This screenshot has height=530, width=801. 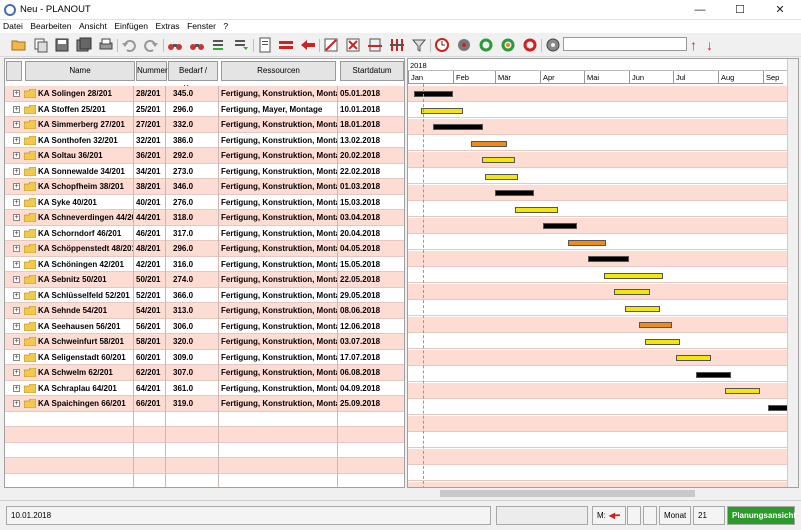 I want to click on clock-icon, so click(x=442, y=45).